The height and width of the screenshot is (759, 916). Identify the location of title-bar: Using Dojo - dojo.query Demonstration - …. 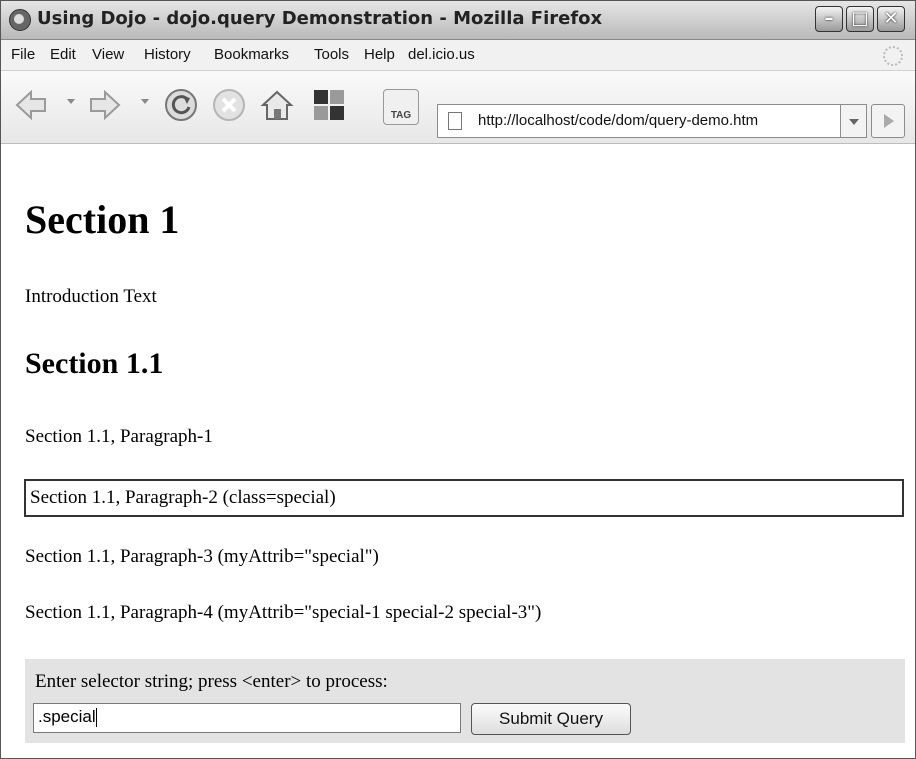
(458, 20).